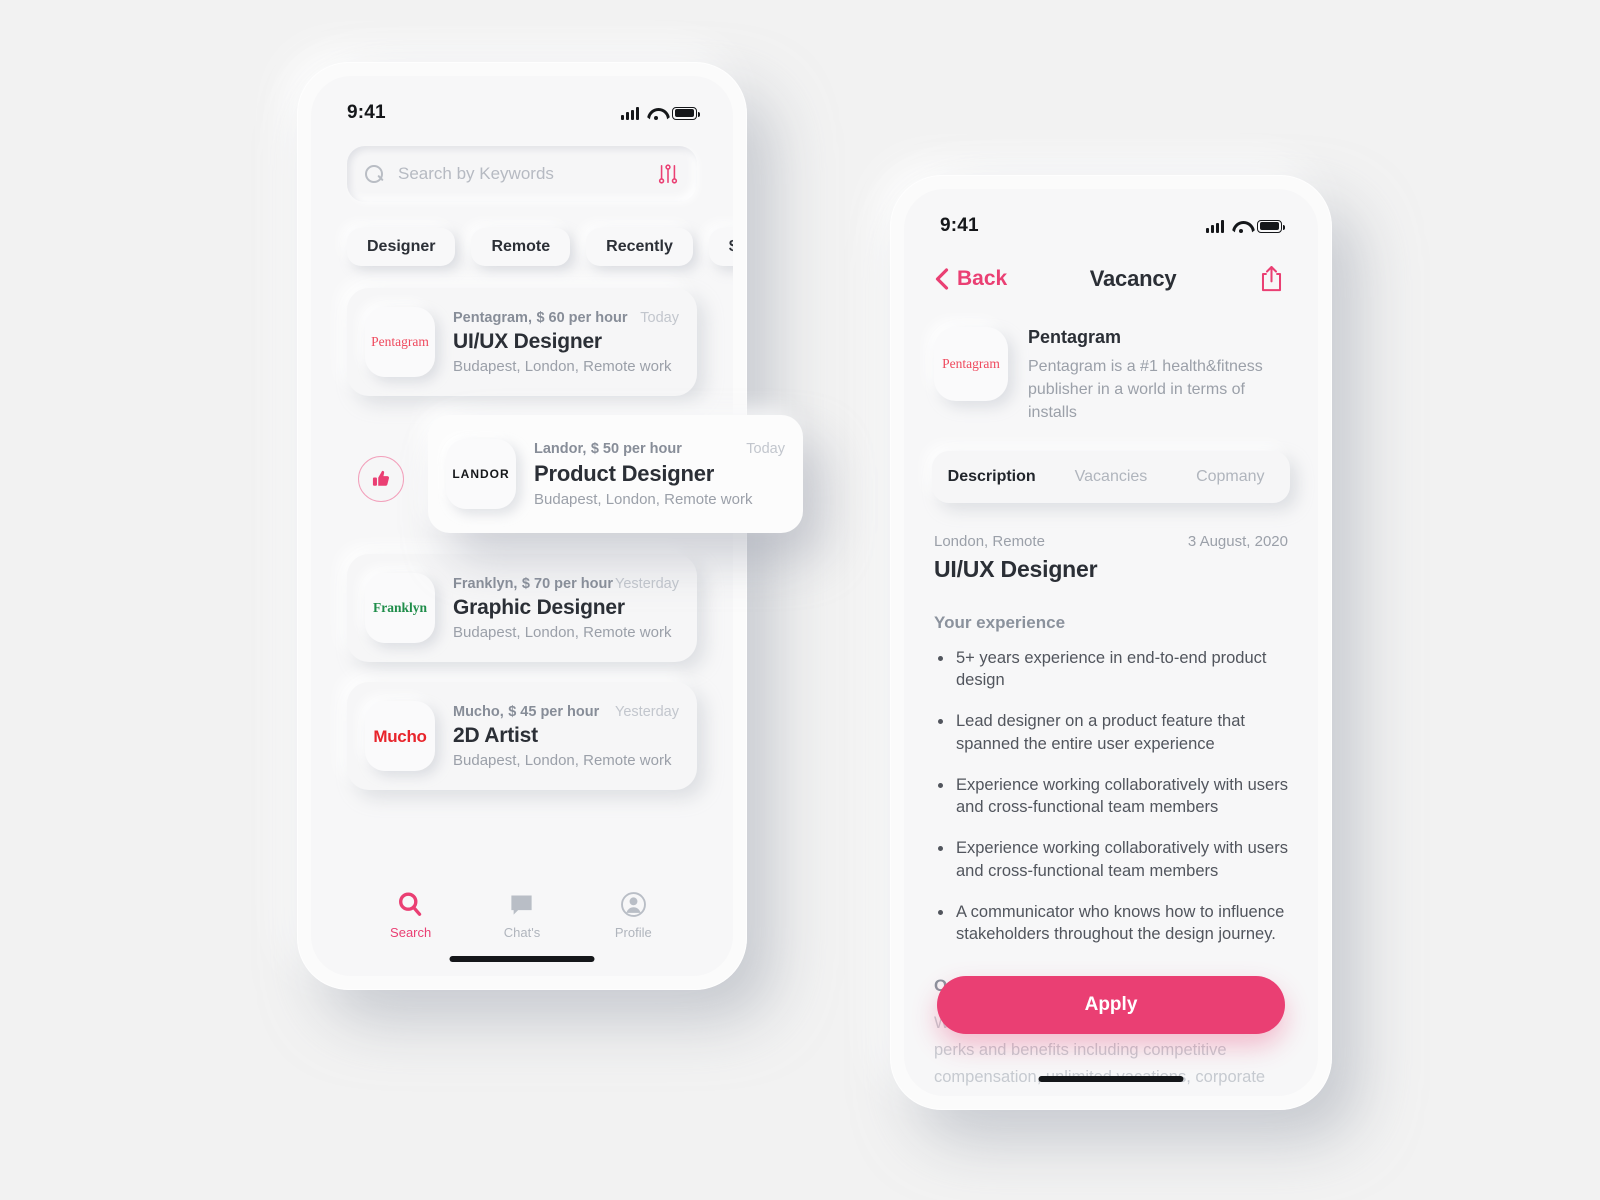 The width and height of the screenshot is (1600, 1200). I want to click on search-bar, so click(522, 174).